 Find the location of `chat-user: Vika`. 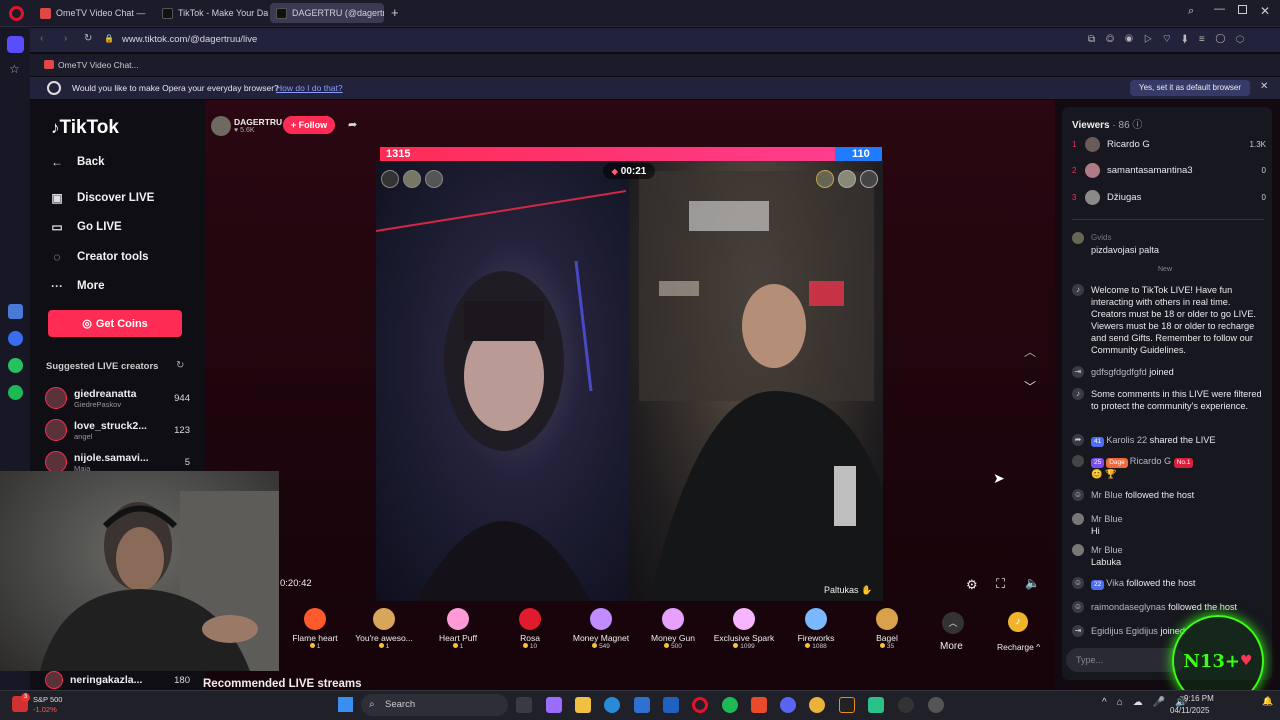

chat-user: Vika is located at coordinates (1115, 583).